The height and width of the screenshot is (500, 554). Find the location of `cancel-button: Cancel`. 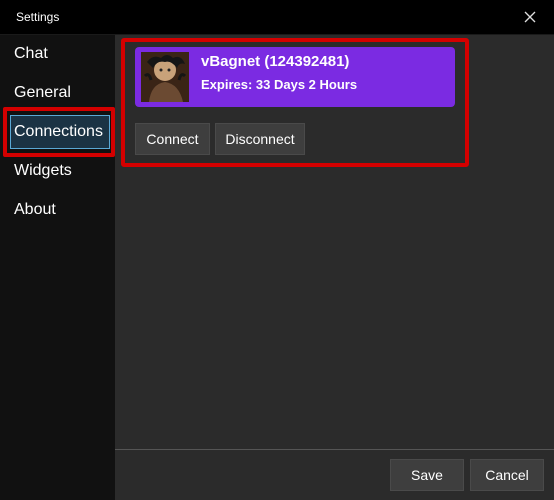

cancel-button: Cancel is located at coordinates (507, 475).